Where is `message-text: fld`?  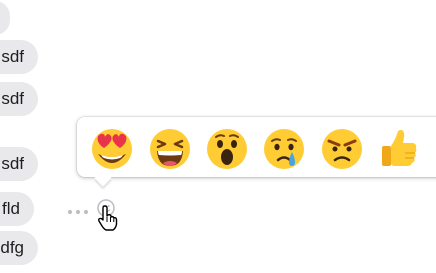 message-text: fld is located at coordinates (11, 208).